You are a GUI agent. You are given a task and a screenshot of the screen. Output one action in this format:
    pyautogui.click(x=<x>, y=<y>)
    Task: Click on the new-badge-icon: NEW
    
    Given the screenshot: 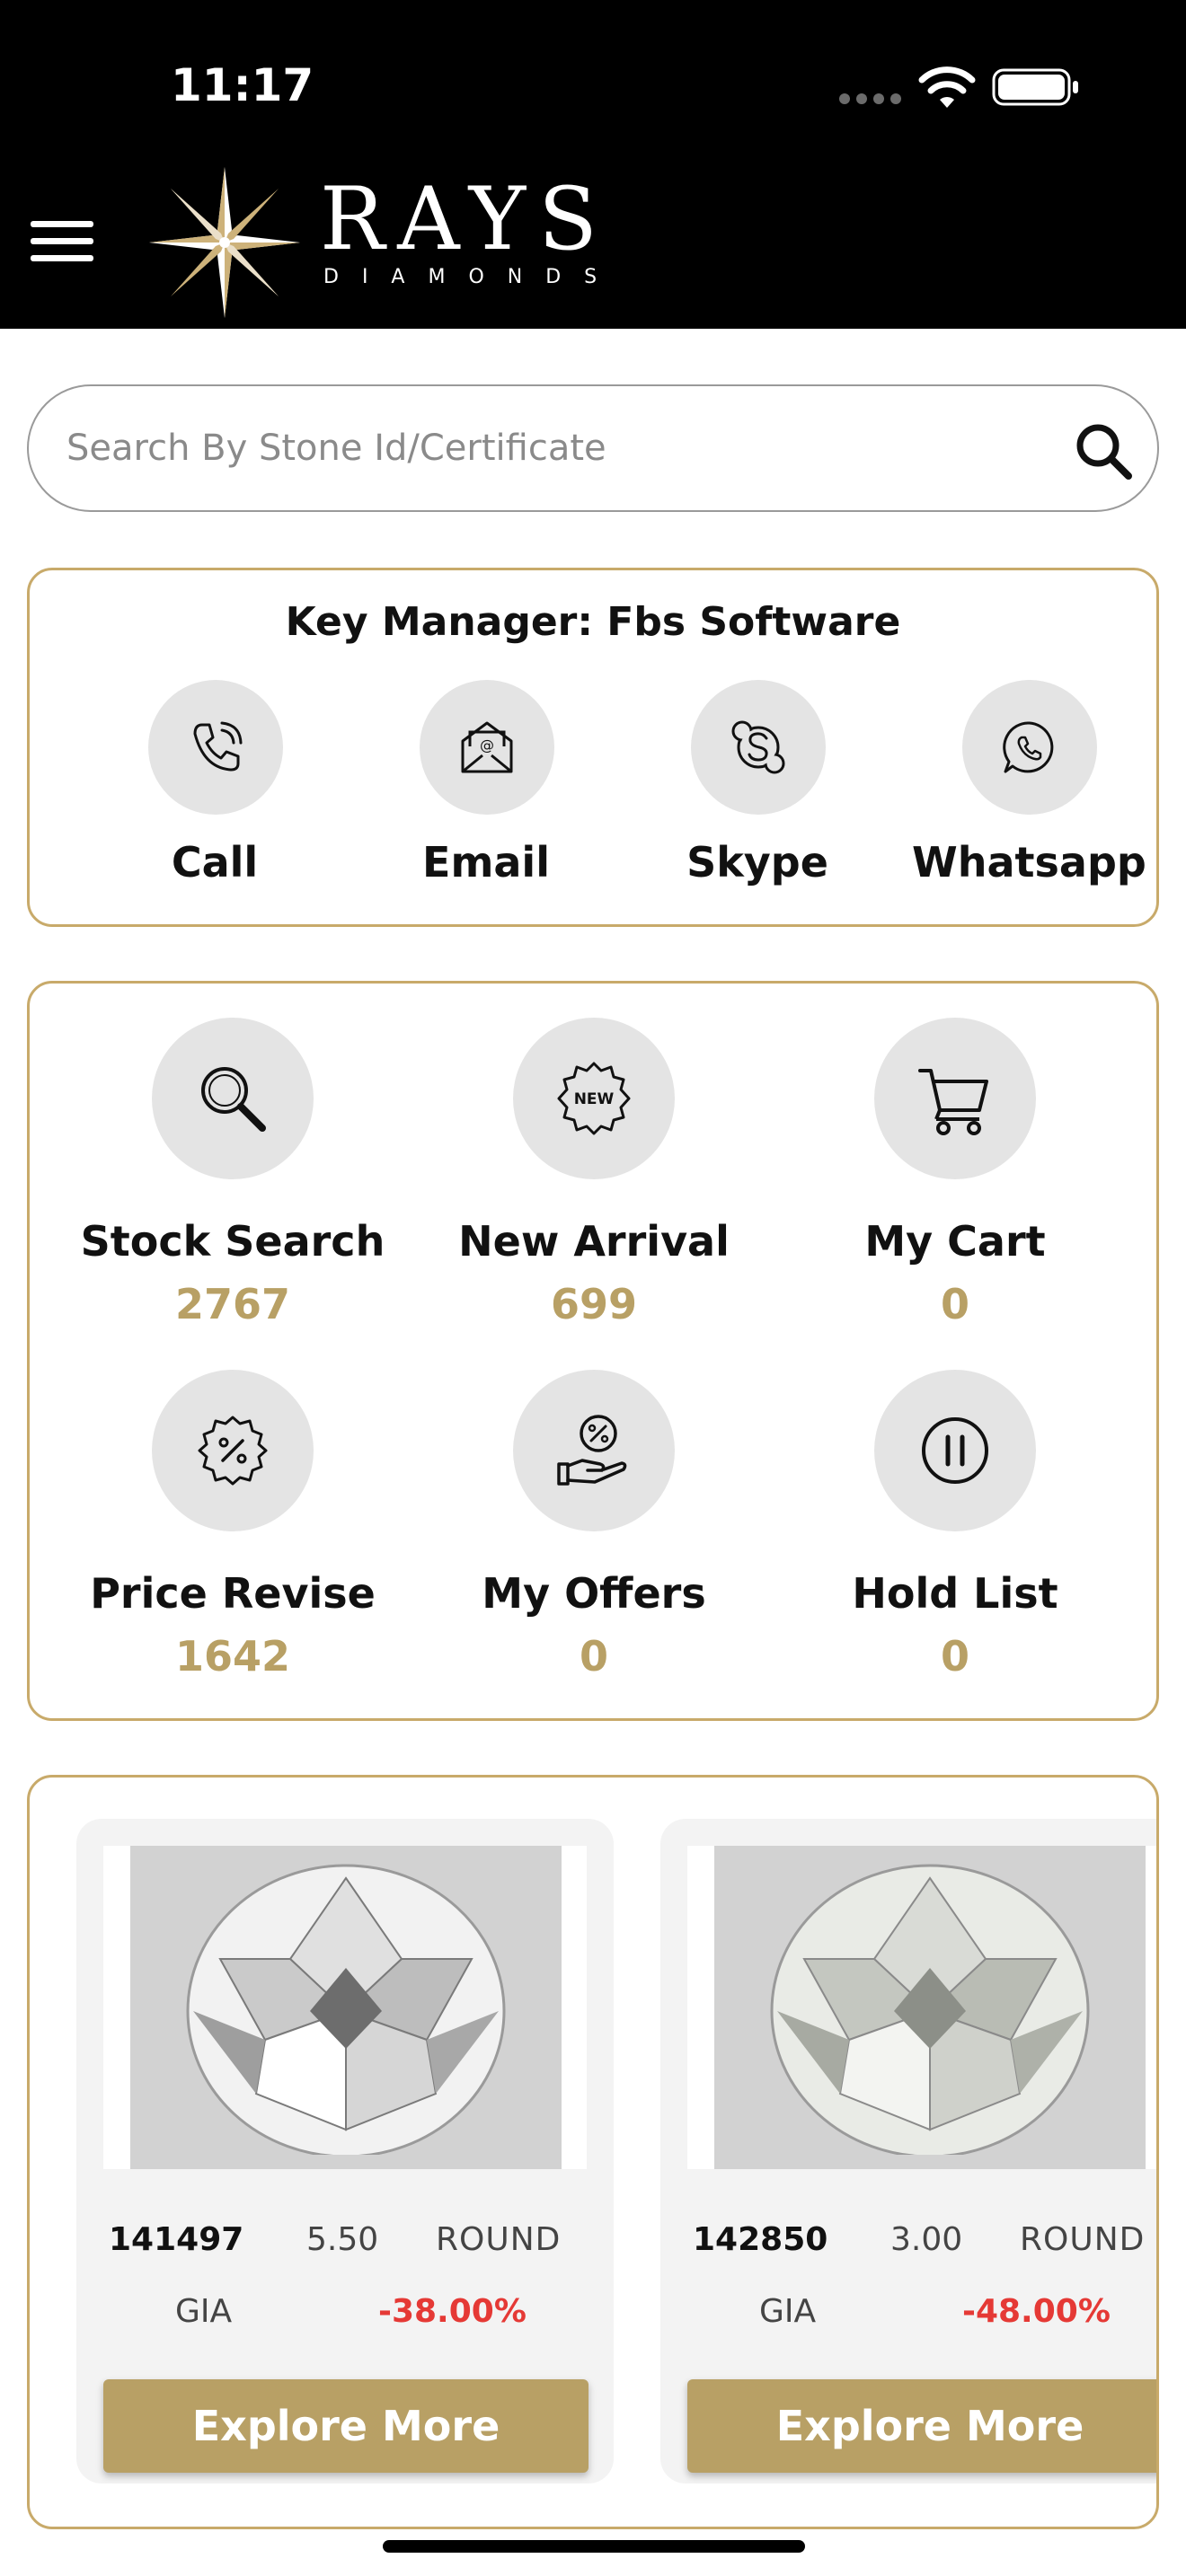 What is the action you would take?
    pyautogui.click(x=594, y=1098)
    